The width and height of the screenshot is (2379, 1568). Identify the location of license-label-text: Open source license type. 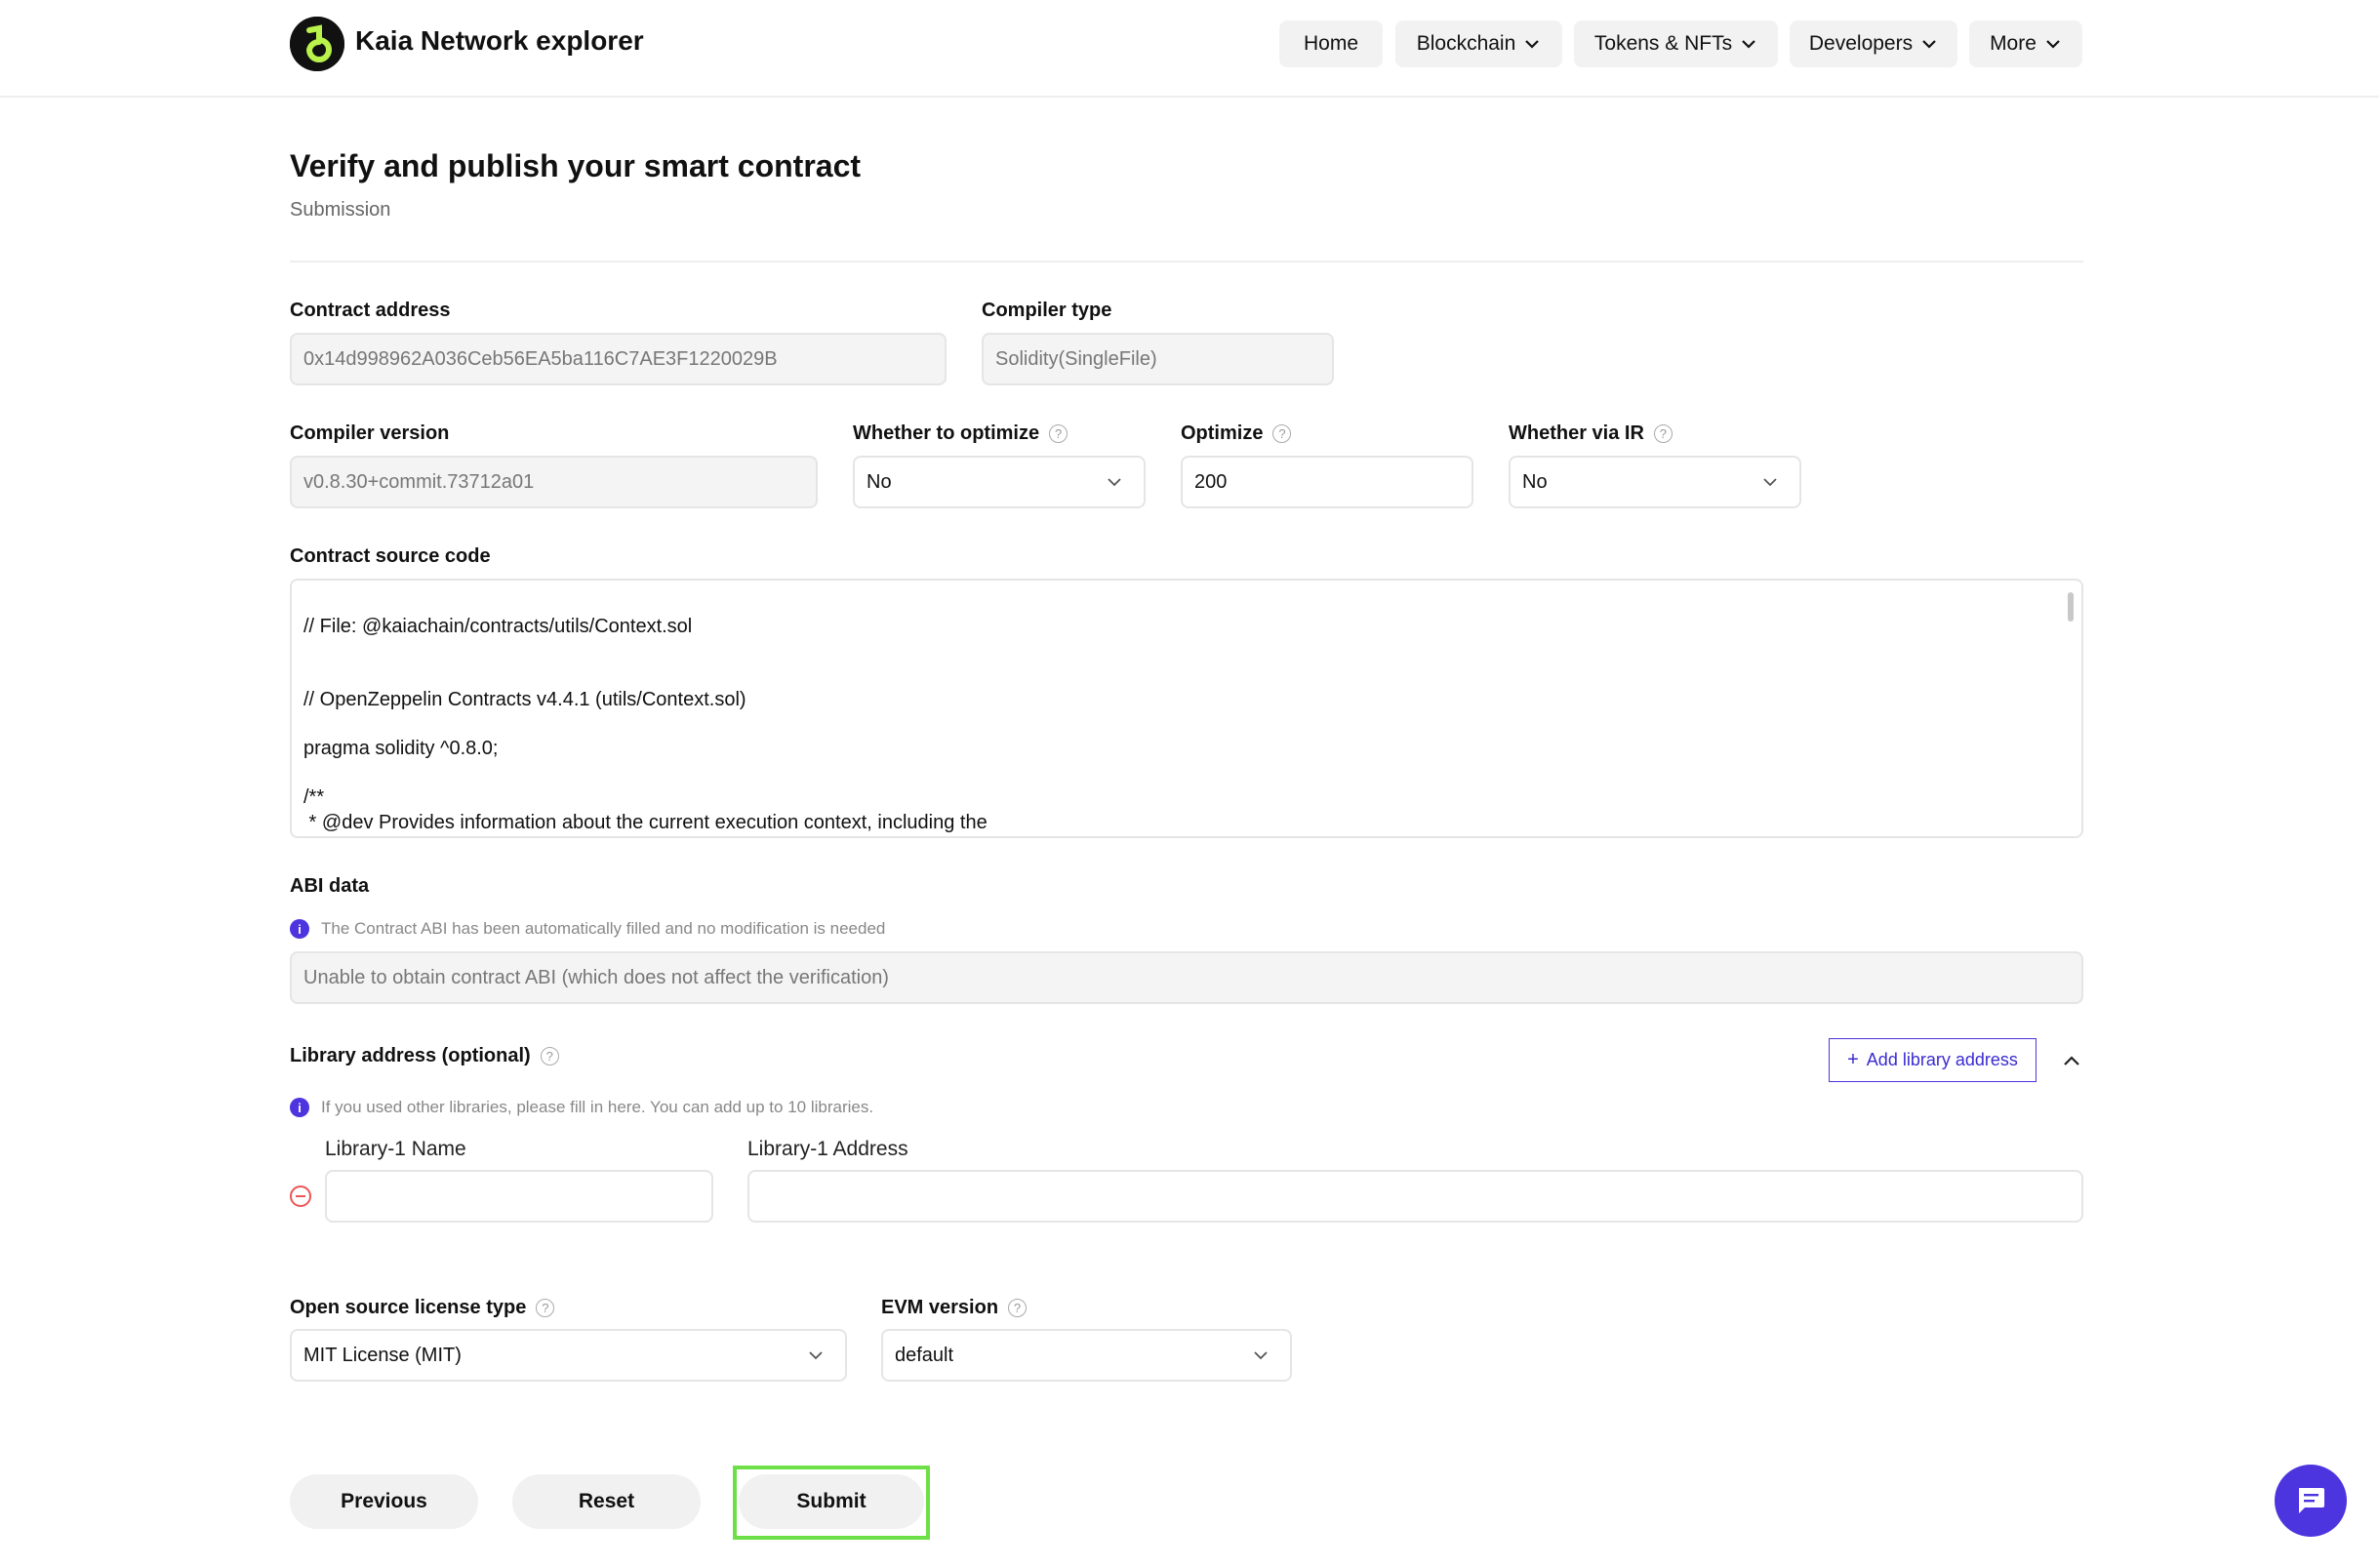
(408, 1307).